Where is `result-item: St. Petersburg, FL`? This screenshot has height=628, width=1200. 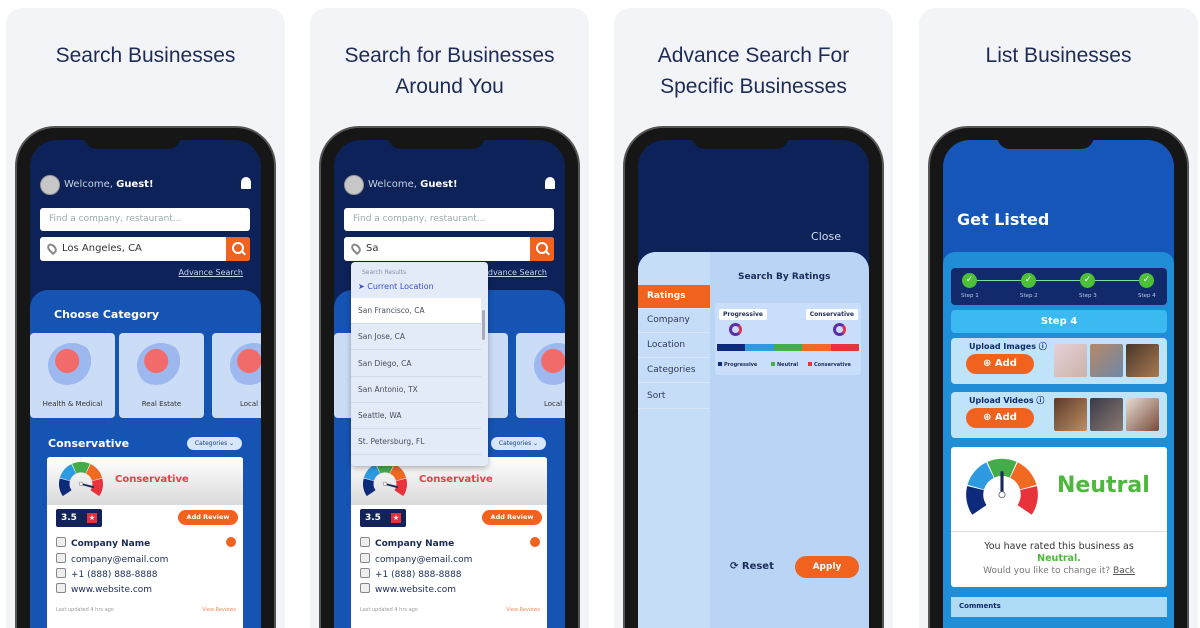 result-item: St. Petersburg, FL is located at coordinates (416, 442).